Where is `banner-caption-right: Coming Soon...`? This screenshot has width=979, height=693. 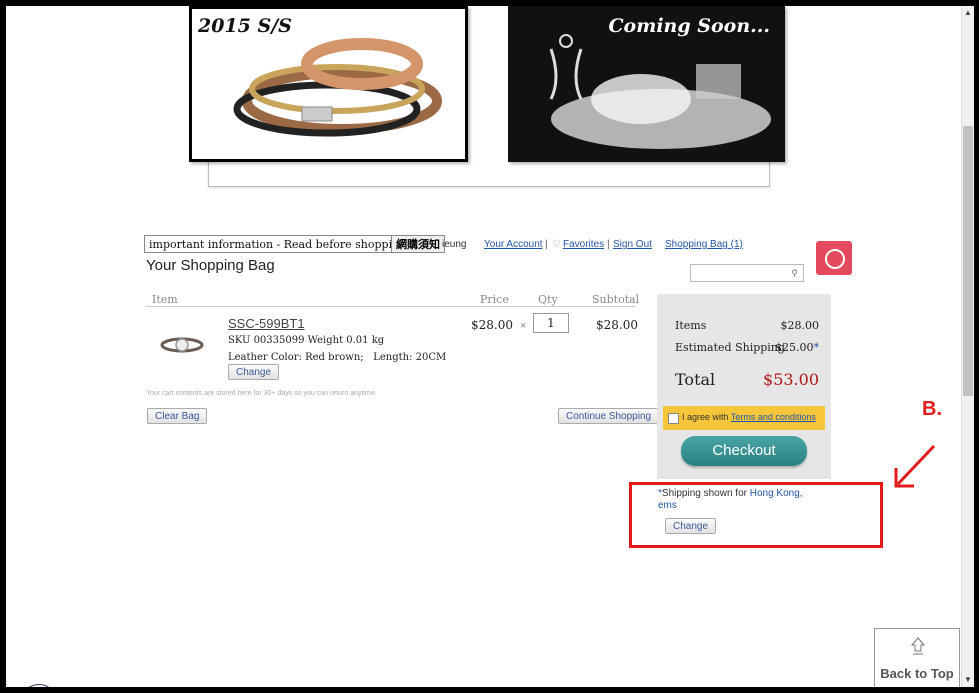
banner-caption-right: Coming Soon... is located at coordinates (689, 26).